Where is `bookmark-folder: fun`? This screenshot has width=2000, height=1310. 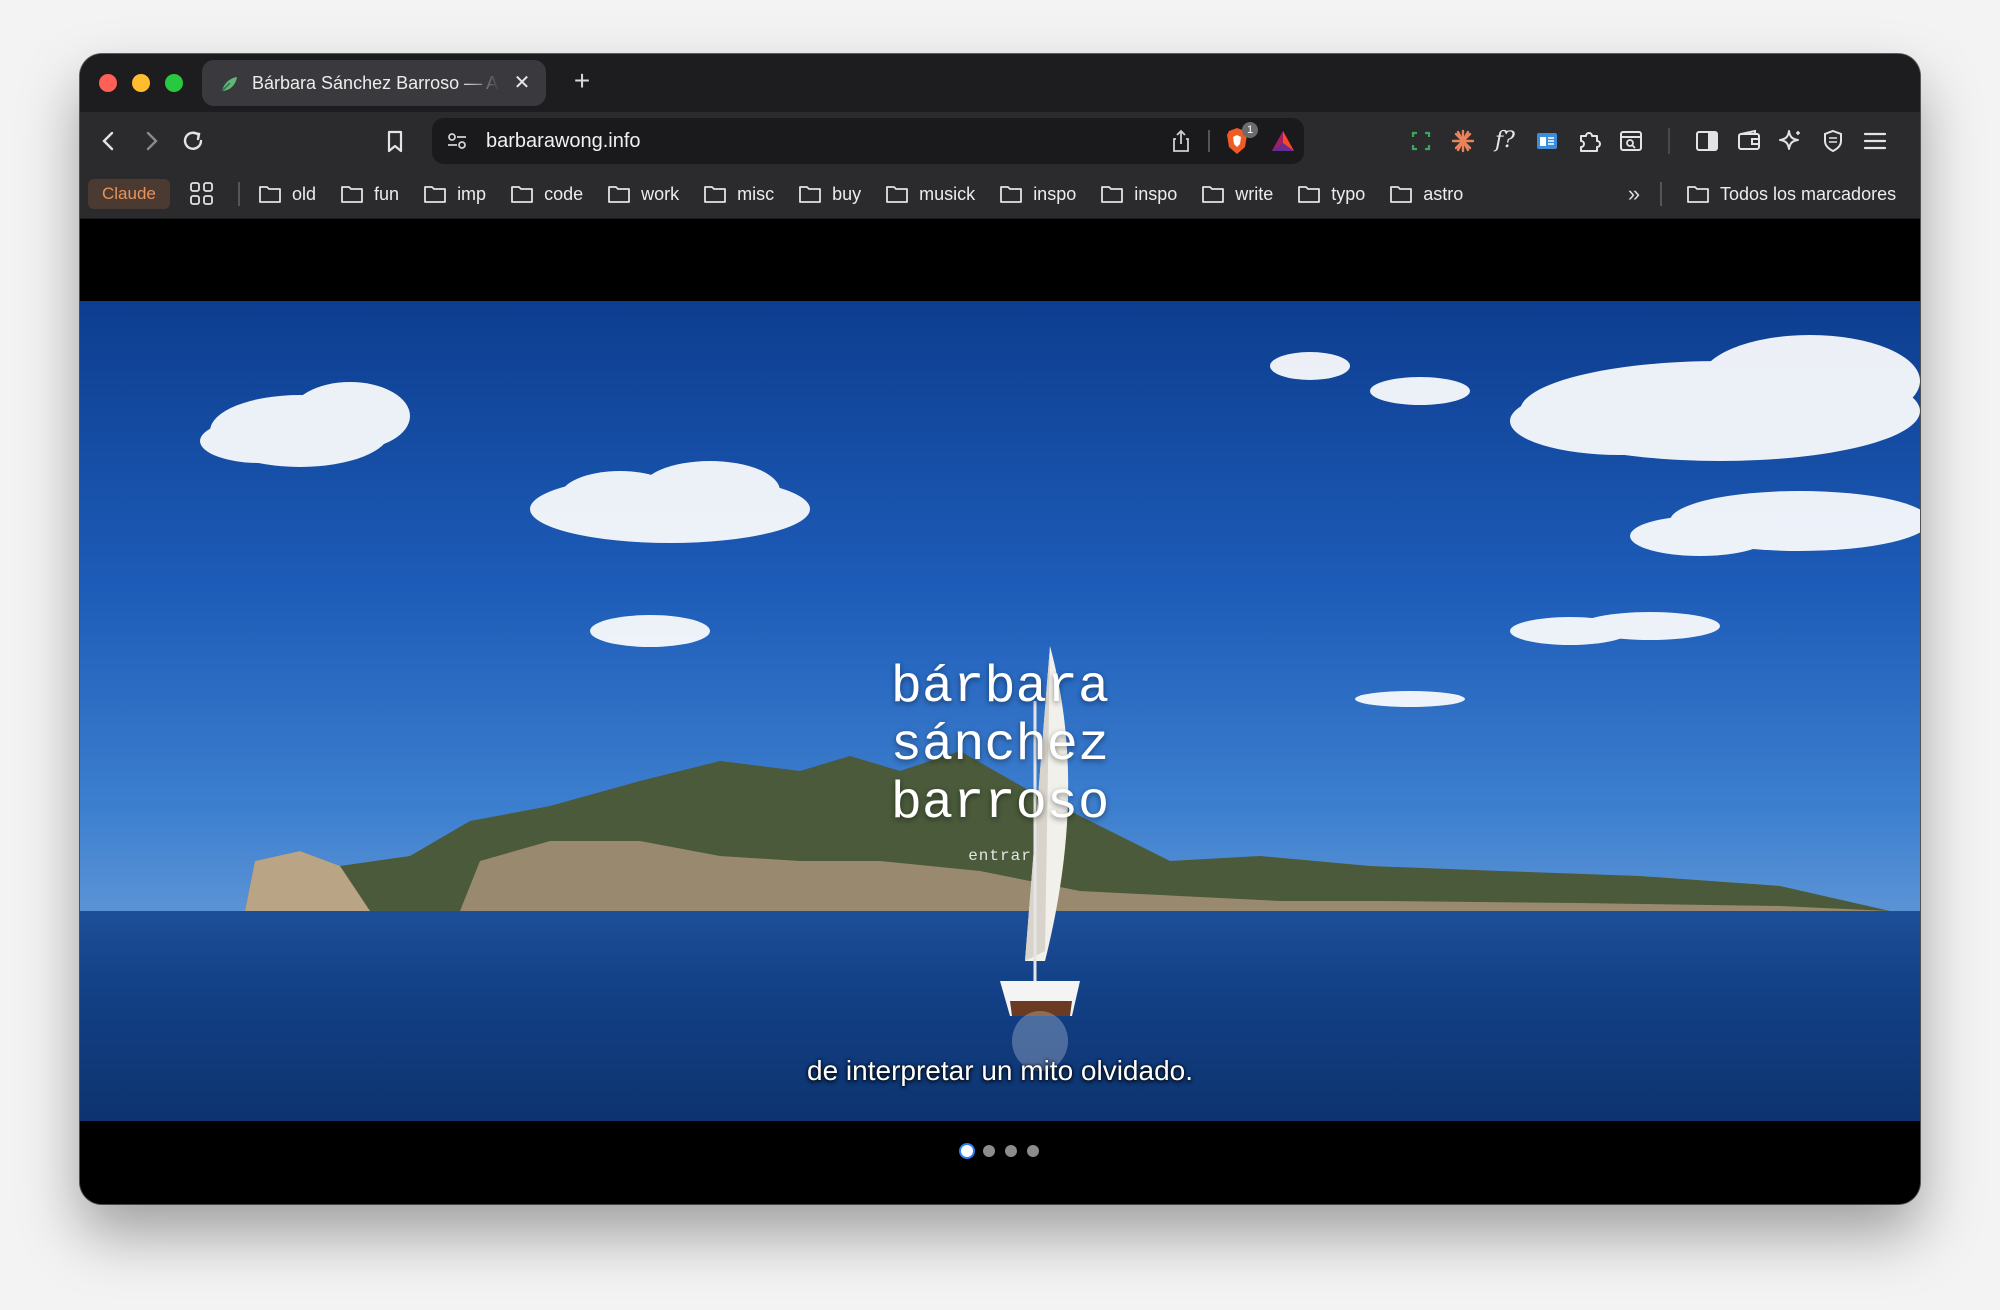
bookmark-folder: fun is located at coordinates (369, 194).